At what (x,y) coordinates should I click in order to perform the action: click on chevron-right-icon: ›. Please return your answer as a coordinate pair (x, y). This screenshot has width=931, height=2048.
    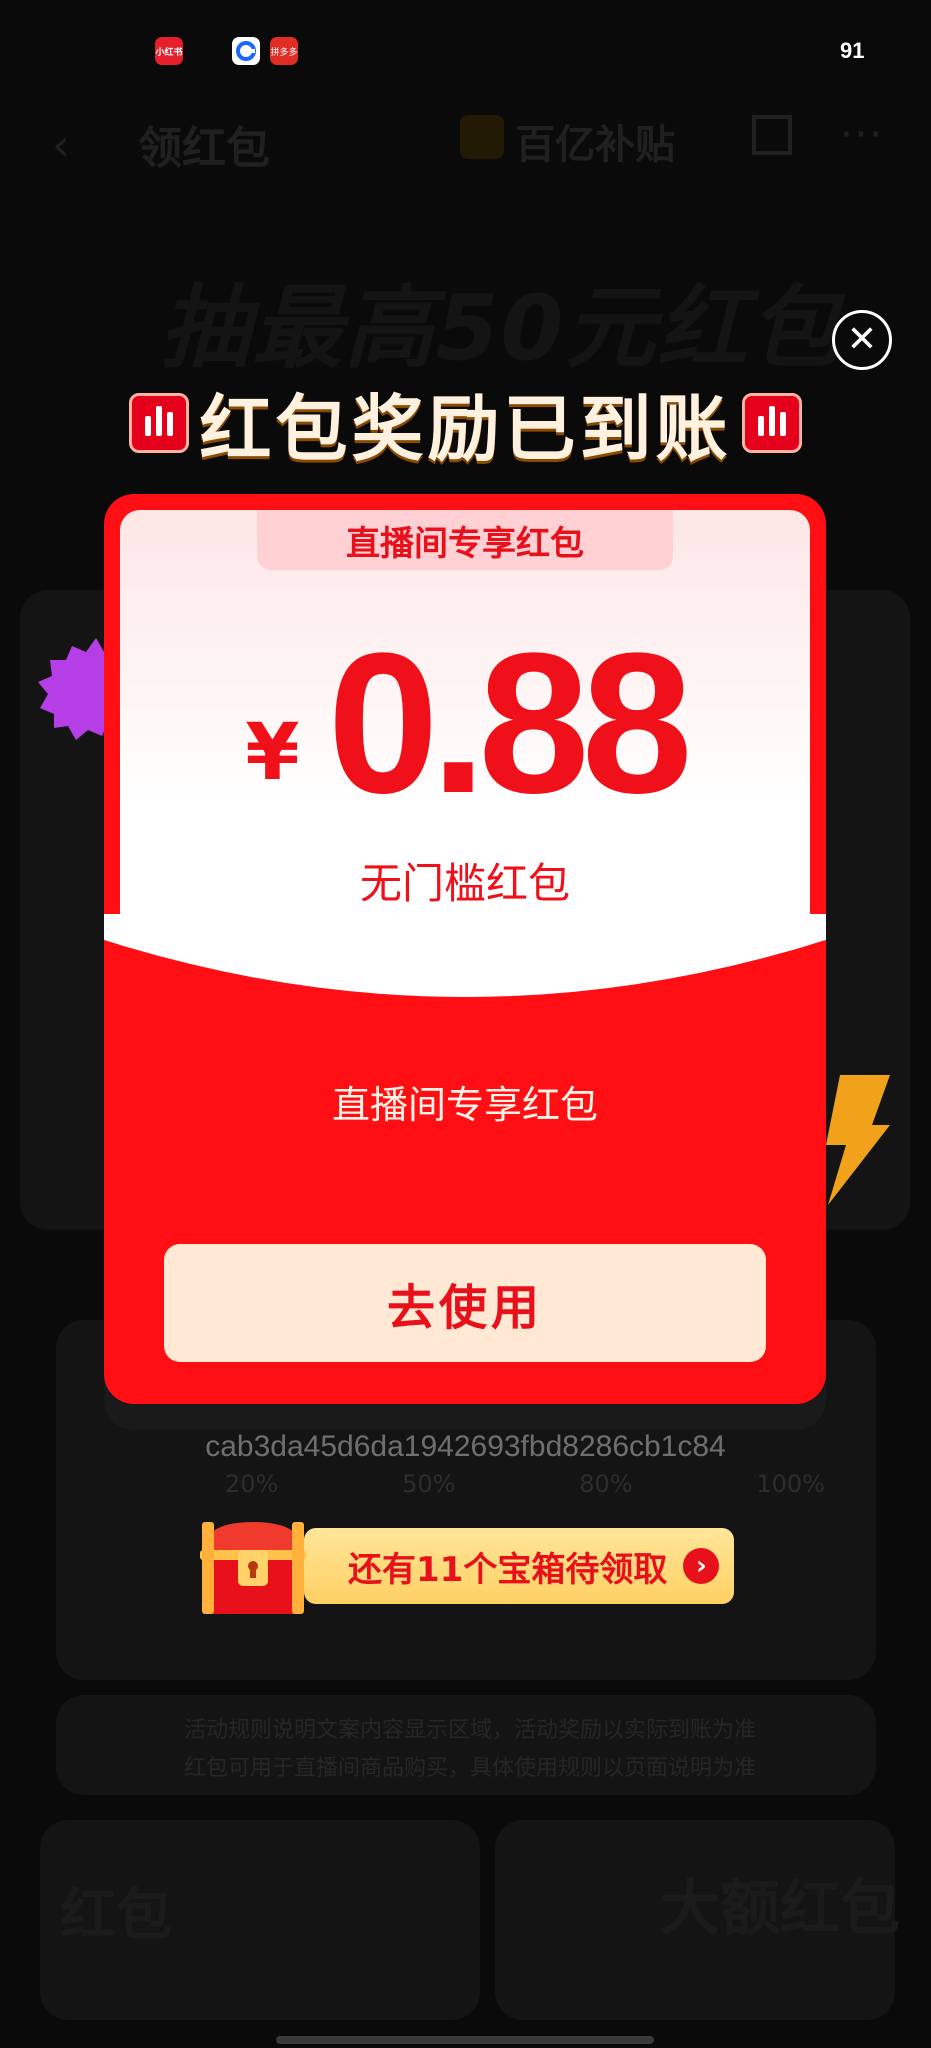
    Looking at the image, I should click on (701, 1566).